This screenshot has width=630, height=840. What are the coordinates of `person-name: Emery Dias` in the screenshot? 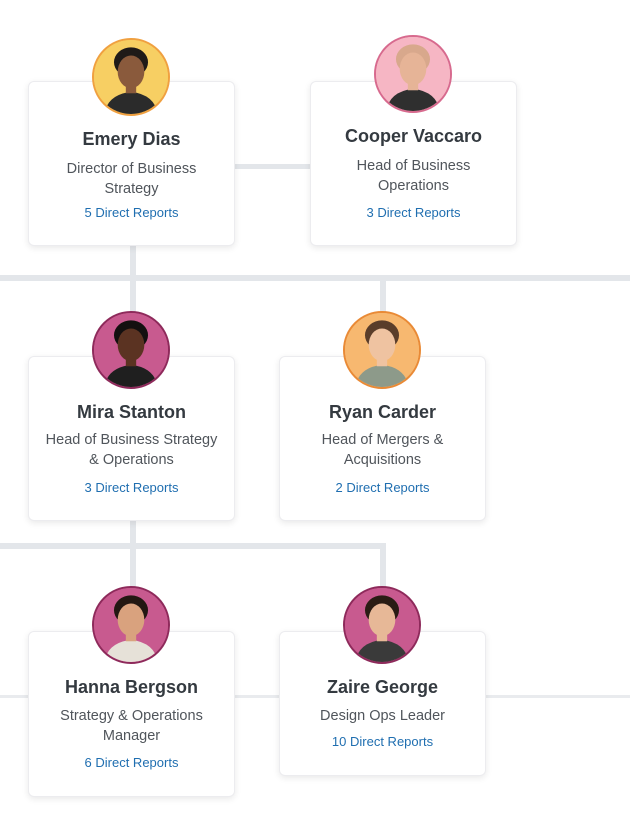 It's located at (131, 139).